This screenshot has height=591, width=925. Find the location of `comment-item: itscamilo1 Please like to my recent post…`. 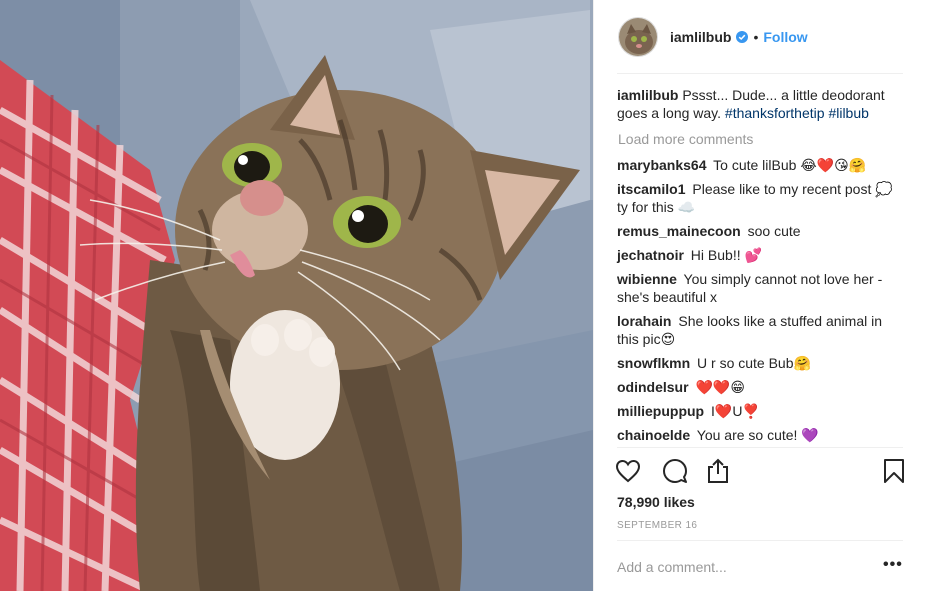

comment-item: itscamilo1 Please like to my recent post… is located at coordinates (762, 198).